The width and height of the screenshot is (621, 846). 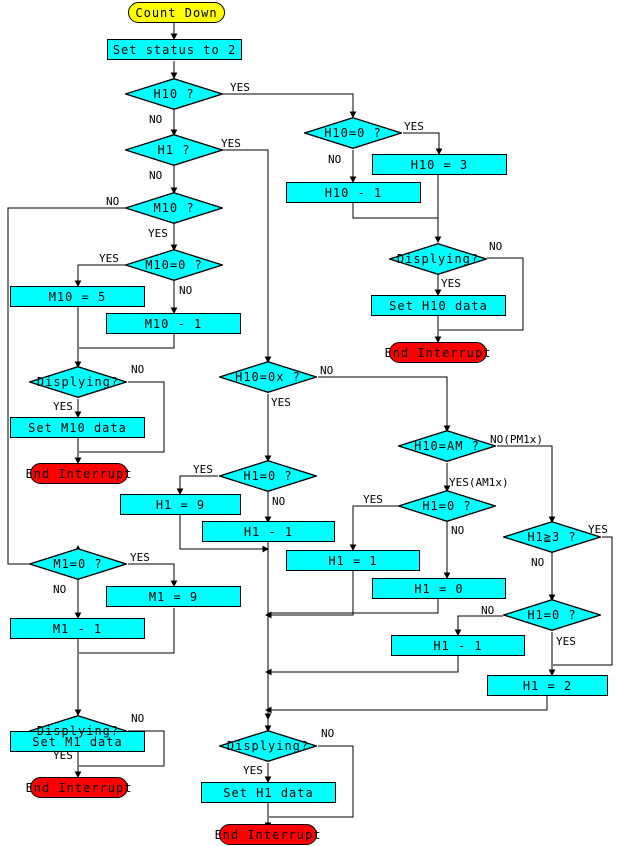 I want to click on decision-h1: H1 ?, so click(x=174, y=150).